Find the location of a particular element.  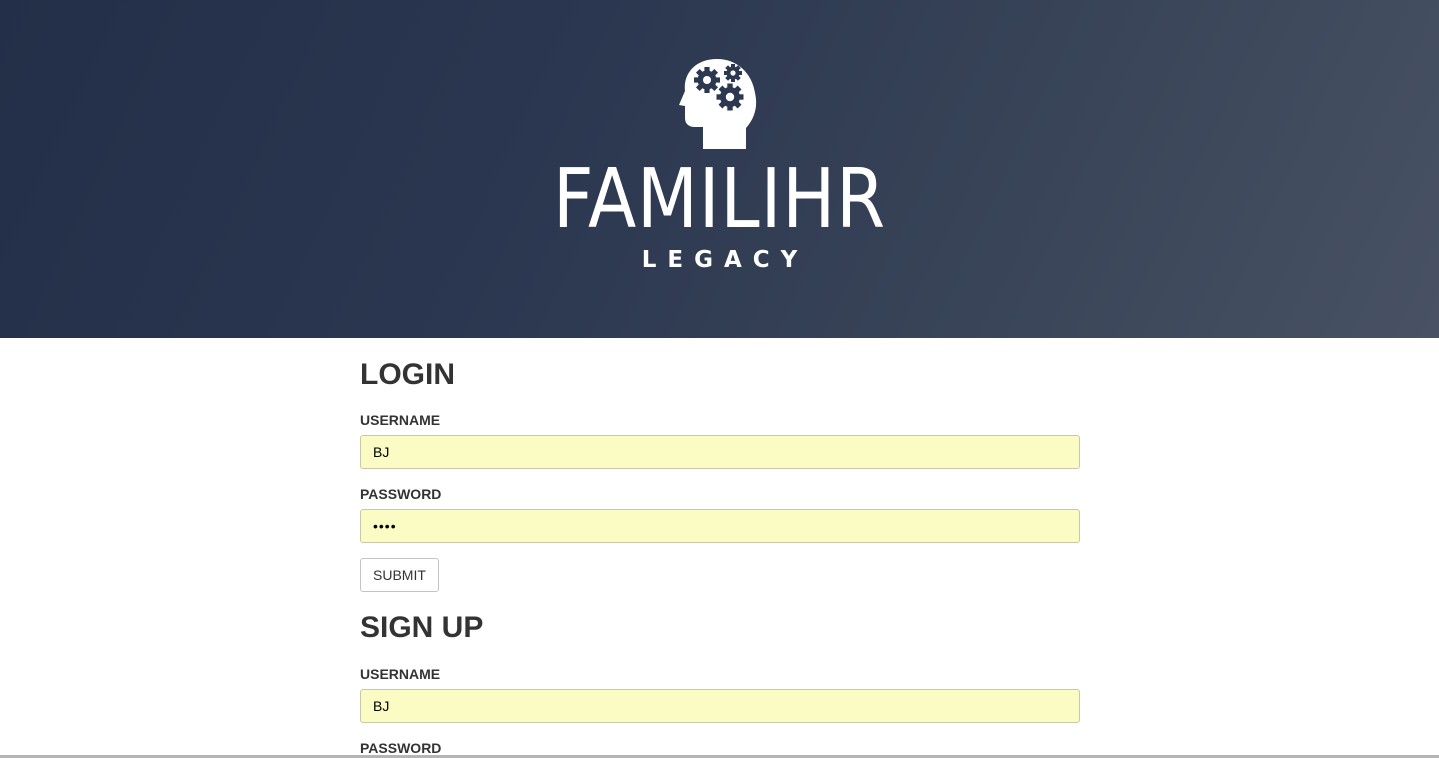

login-password-input is located at coordinates (720, 526).